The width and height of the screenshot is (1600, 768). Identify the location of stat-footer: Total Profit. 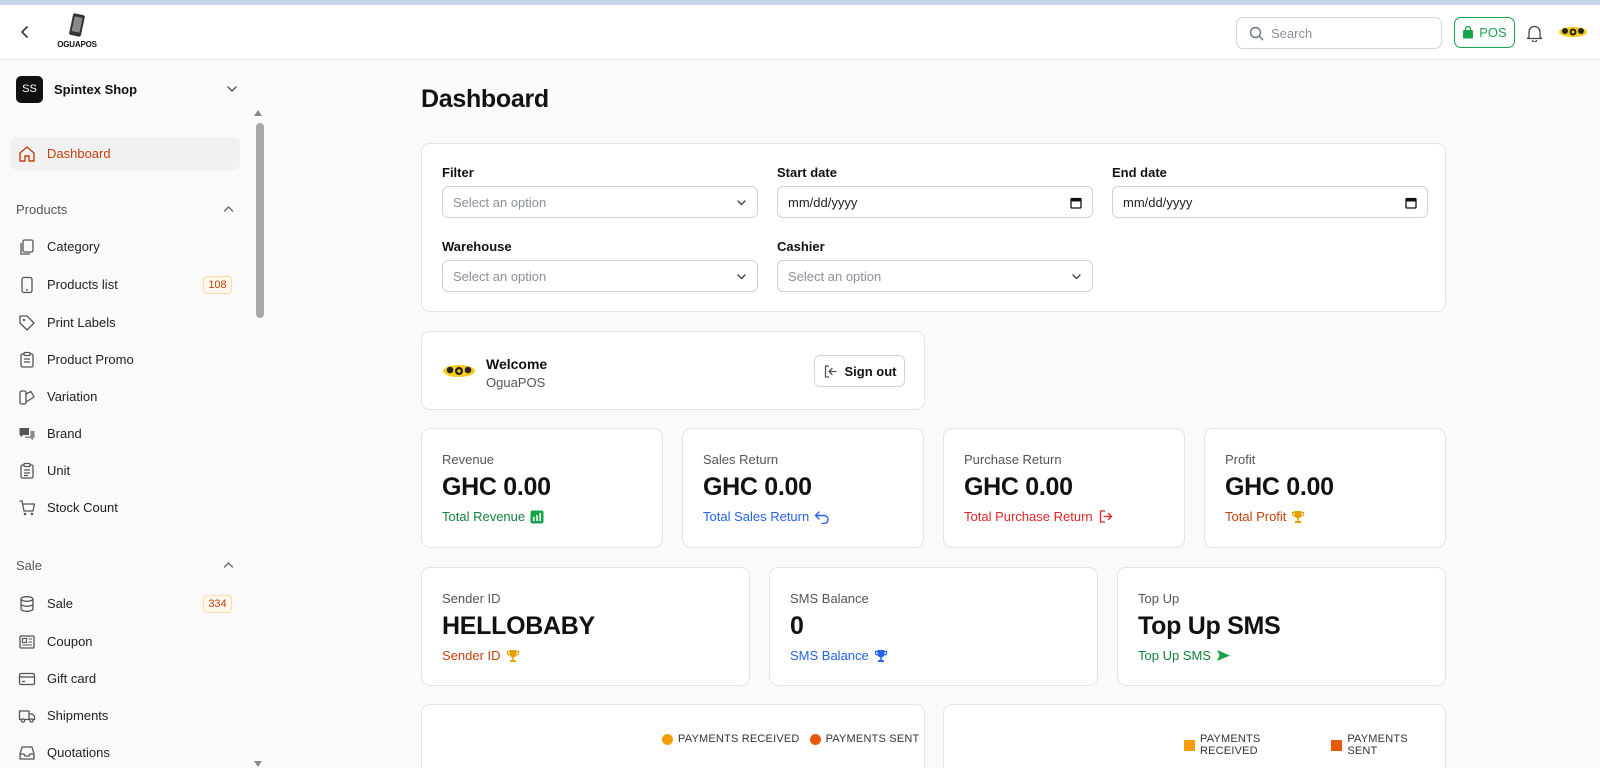
(1265, 516).